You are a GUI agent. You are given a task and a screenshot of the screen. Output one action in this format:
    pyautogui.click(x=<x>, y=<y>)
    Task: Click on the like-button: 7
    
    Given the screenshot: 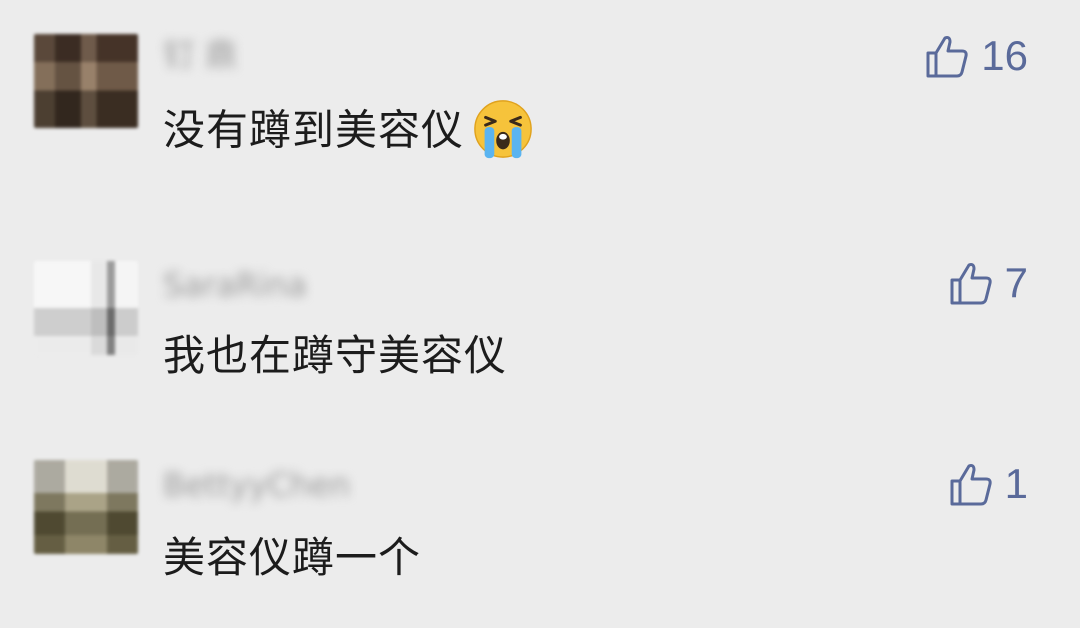 What is the action you would take?
    pyautogui.click(x=987, y=283)
    